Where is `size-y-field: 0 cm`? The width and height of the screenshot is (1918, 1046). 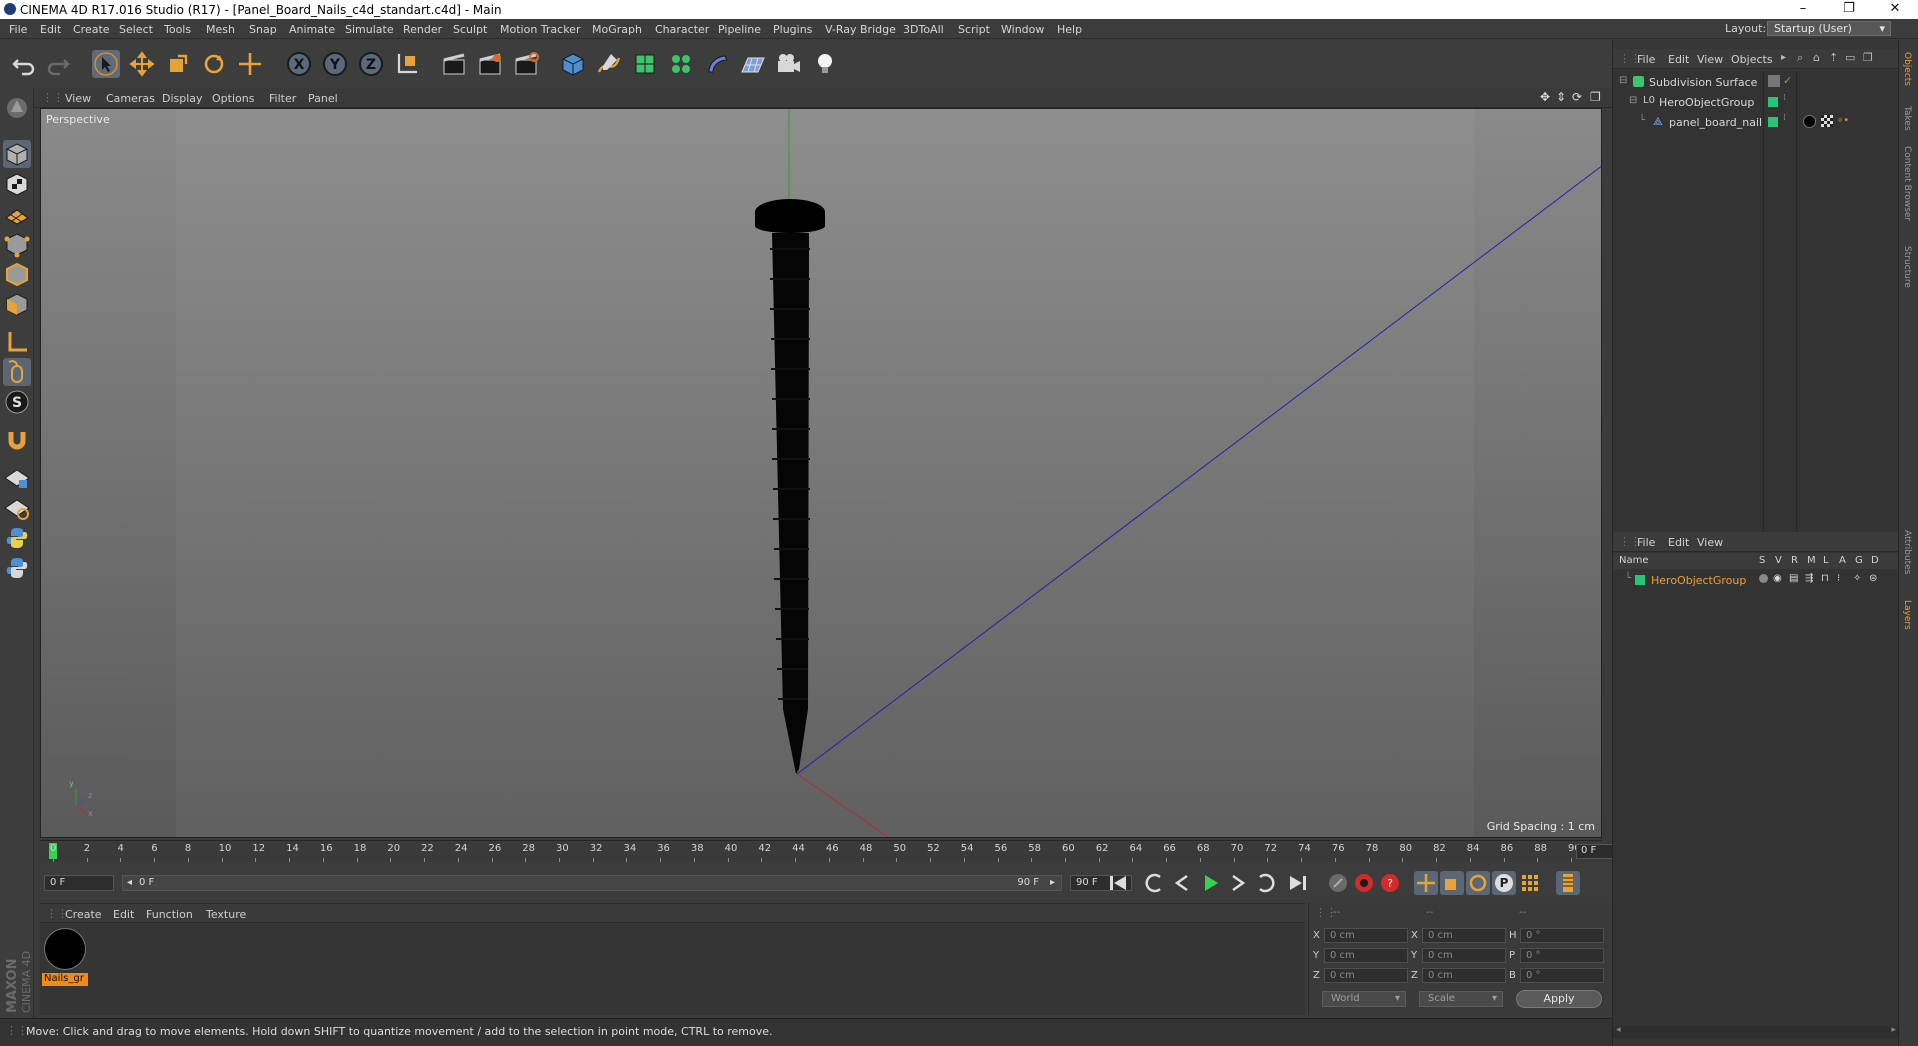
size-y-field: 0 cm is located at coordinates (1464, 955).